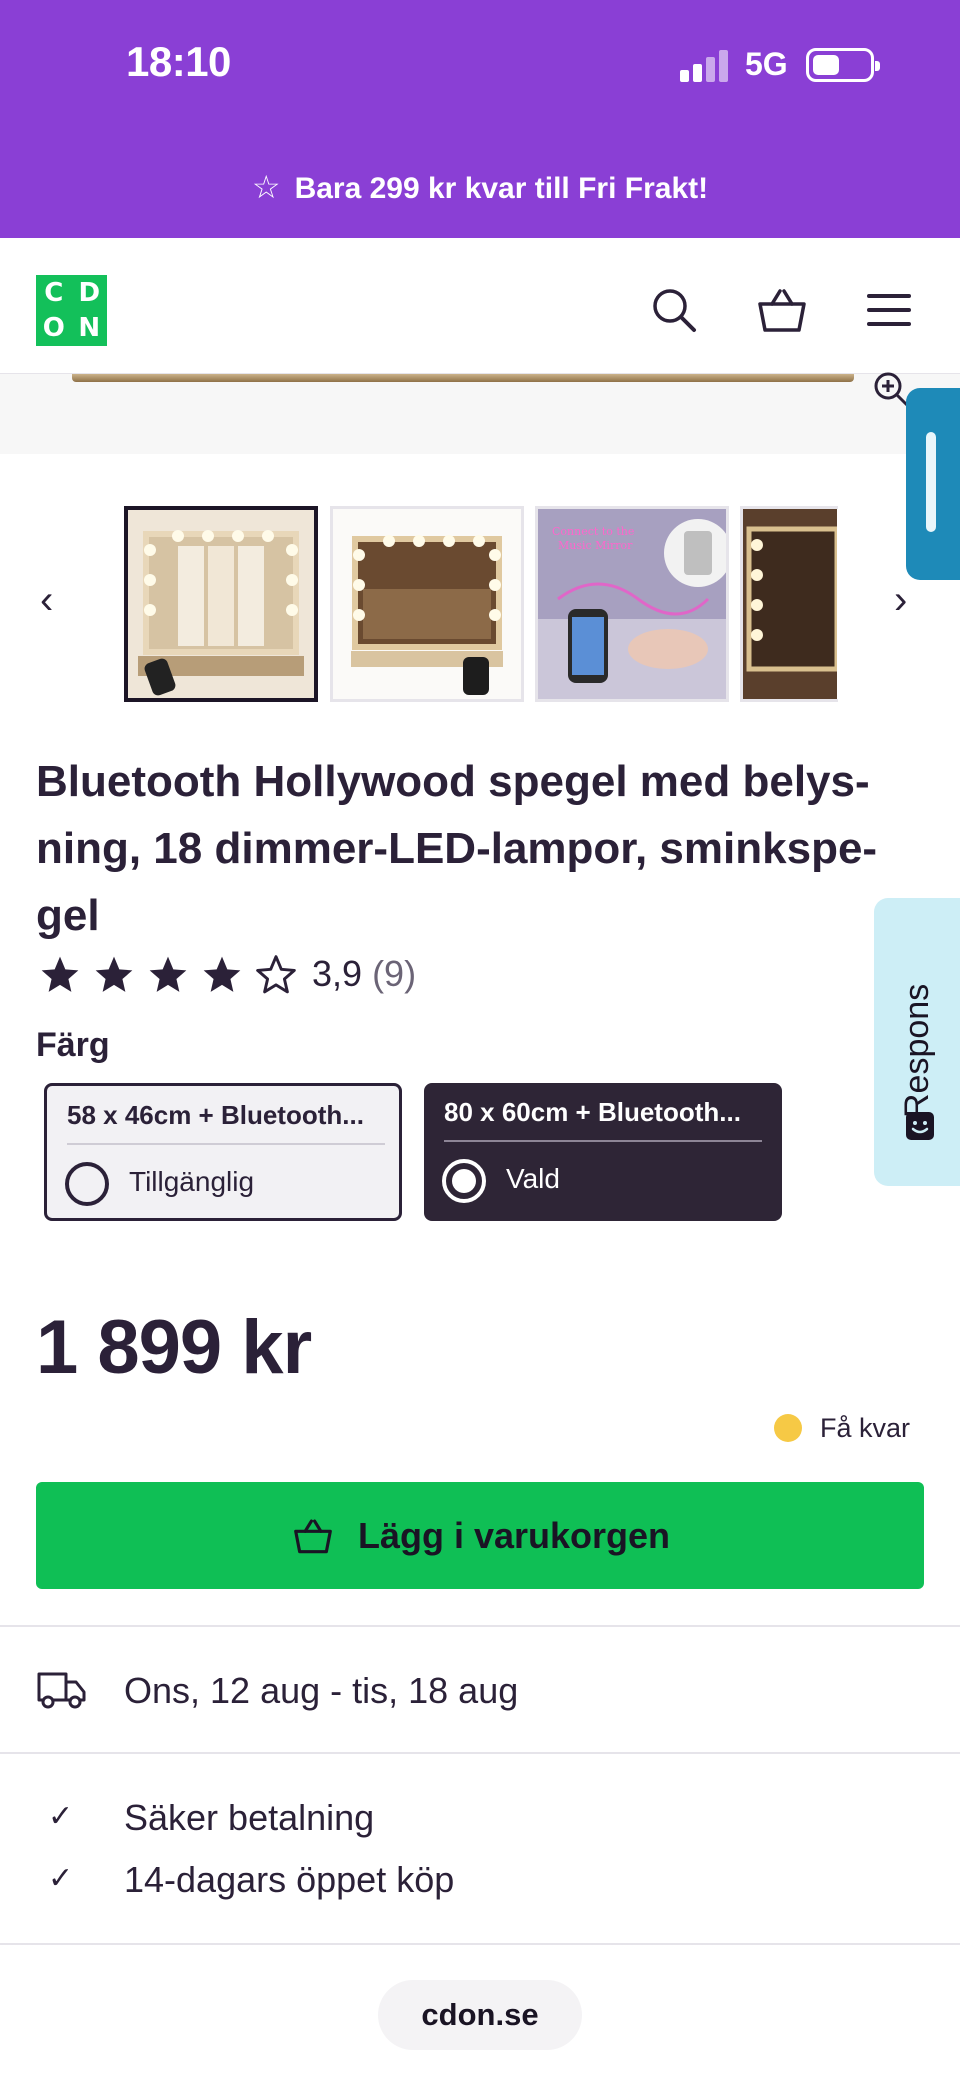 The image size is (960, 2081). Describe the element at coordinates (321, 1690) in the screenshot. I see `delivery-estimate: Ons, 12 aug - tis, 18 aug` at that location.